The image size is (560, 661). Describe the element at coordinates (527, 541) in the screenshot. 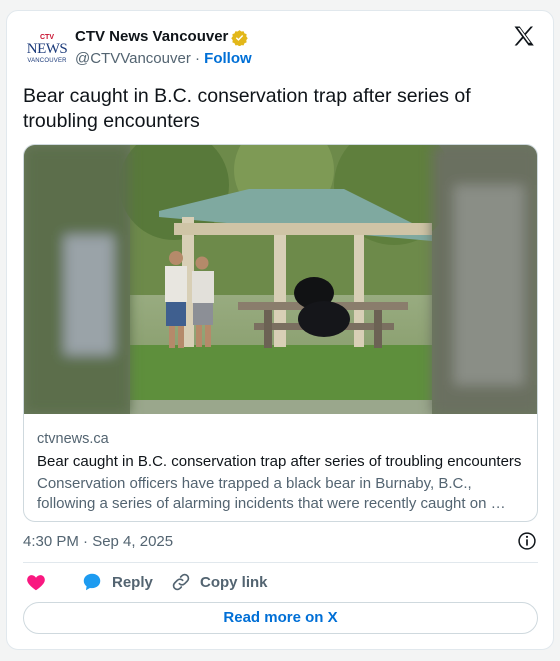

I see `info-icon` at that location.